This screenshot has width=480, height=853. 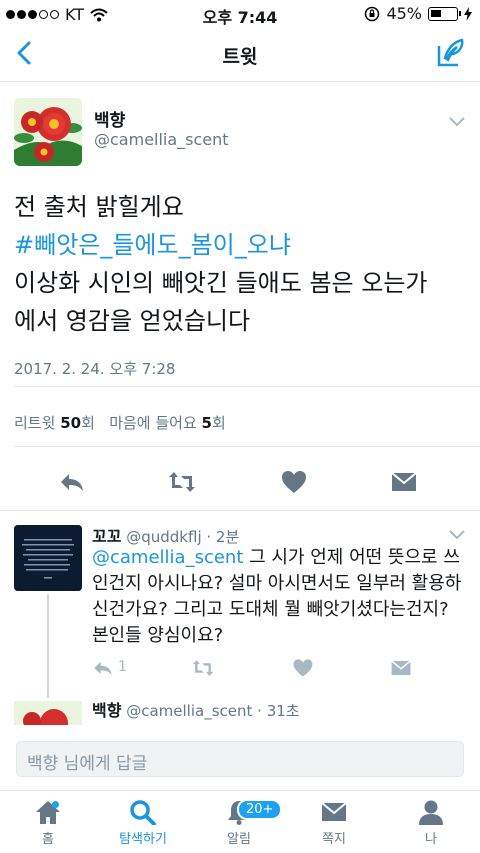 What do you see at coordinates (451, 53) in the screenshot?
I see `compose-tweet-icon` at bounding box center [451, 53].